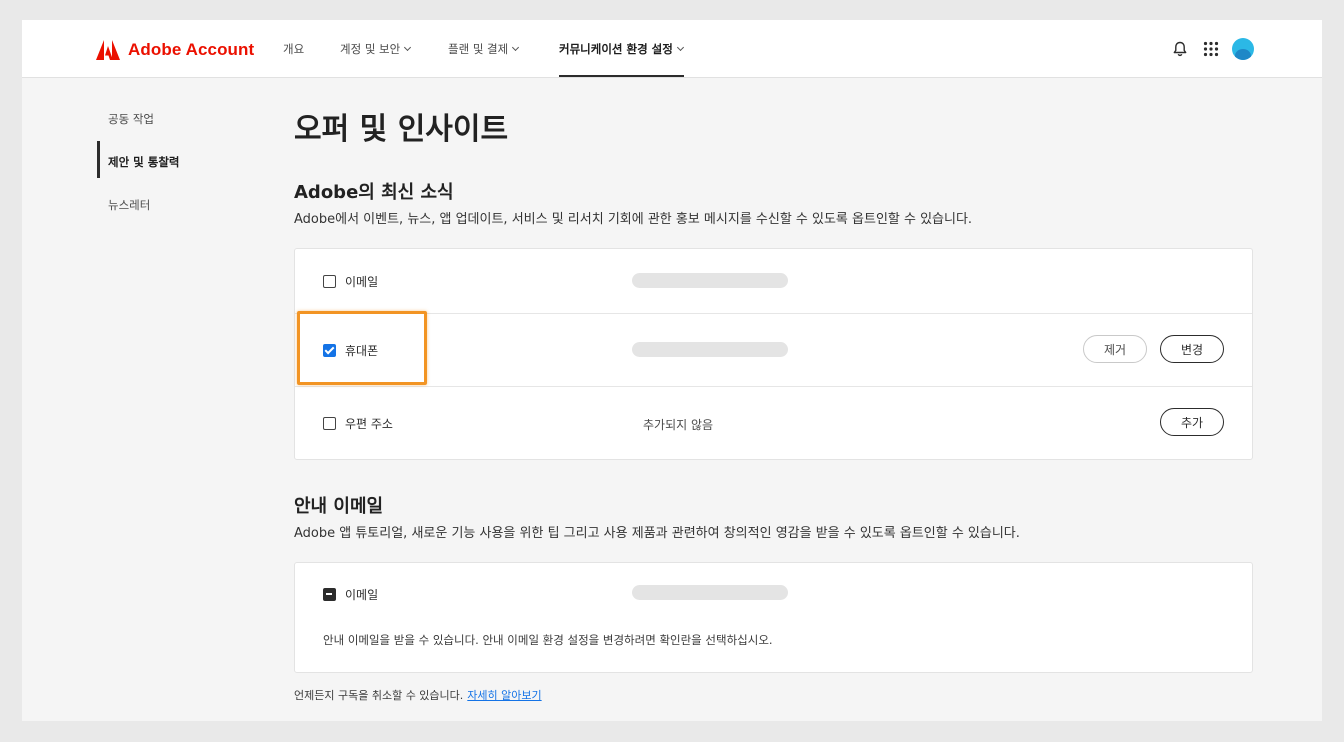  What do you see at coordinates (1192, 422) in the screenshot?
I see `add-button: 추가` at bounding box center [1192, 422].